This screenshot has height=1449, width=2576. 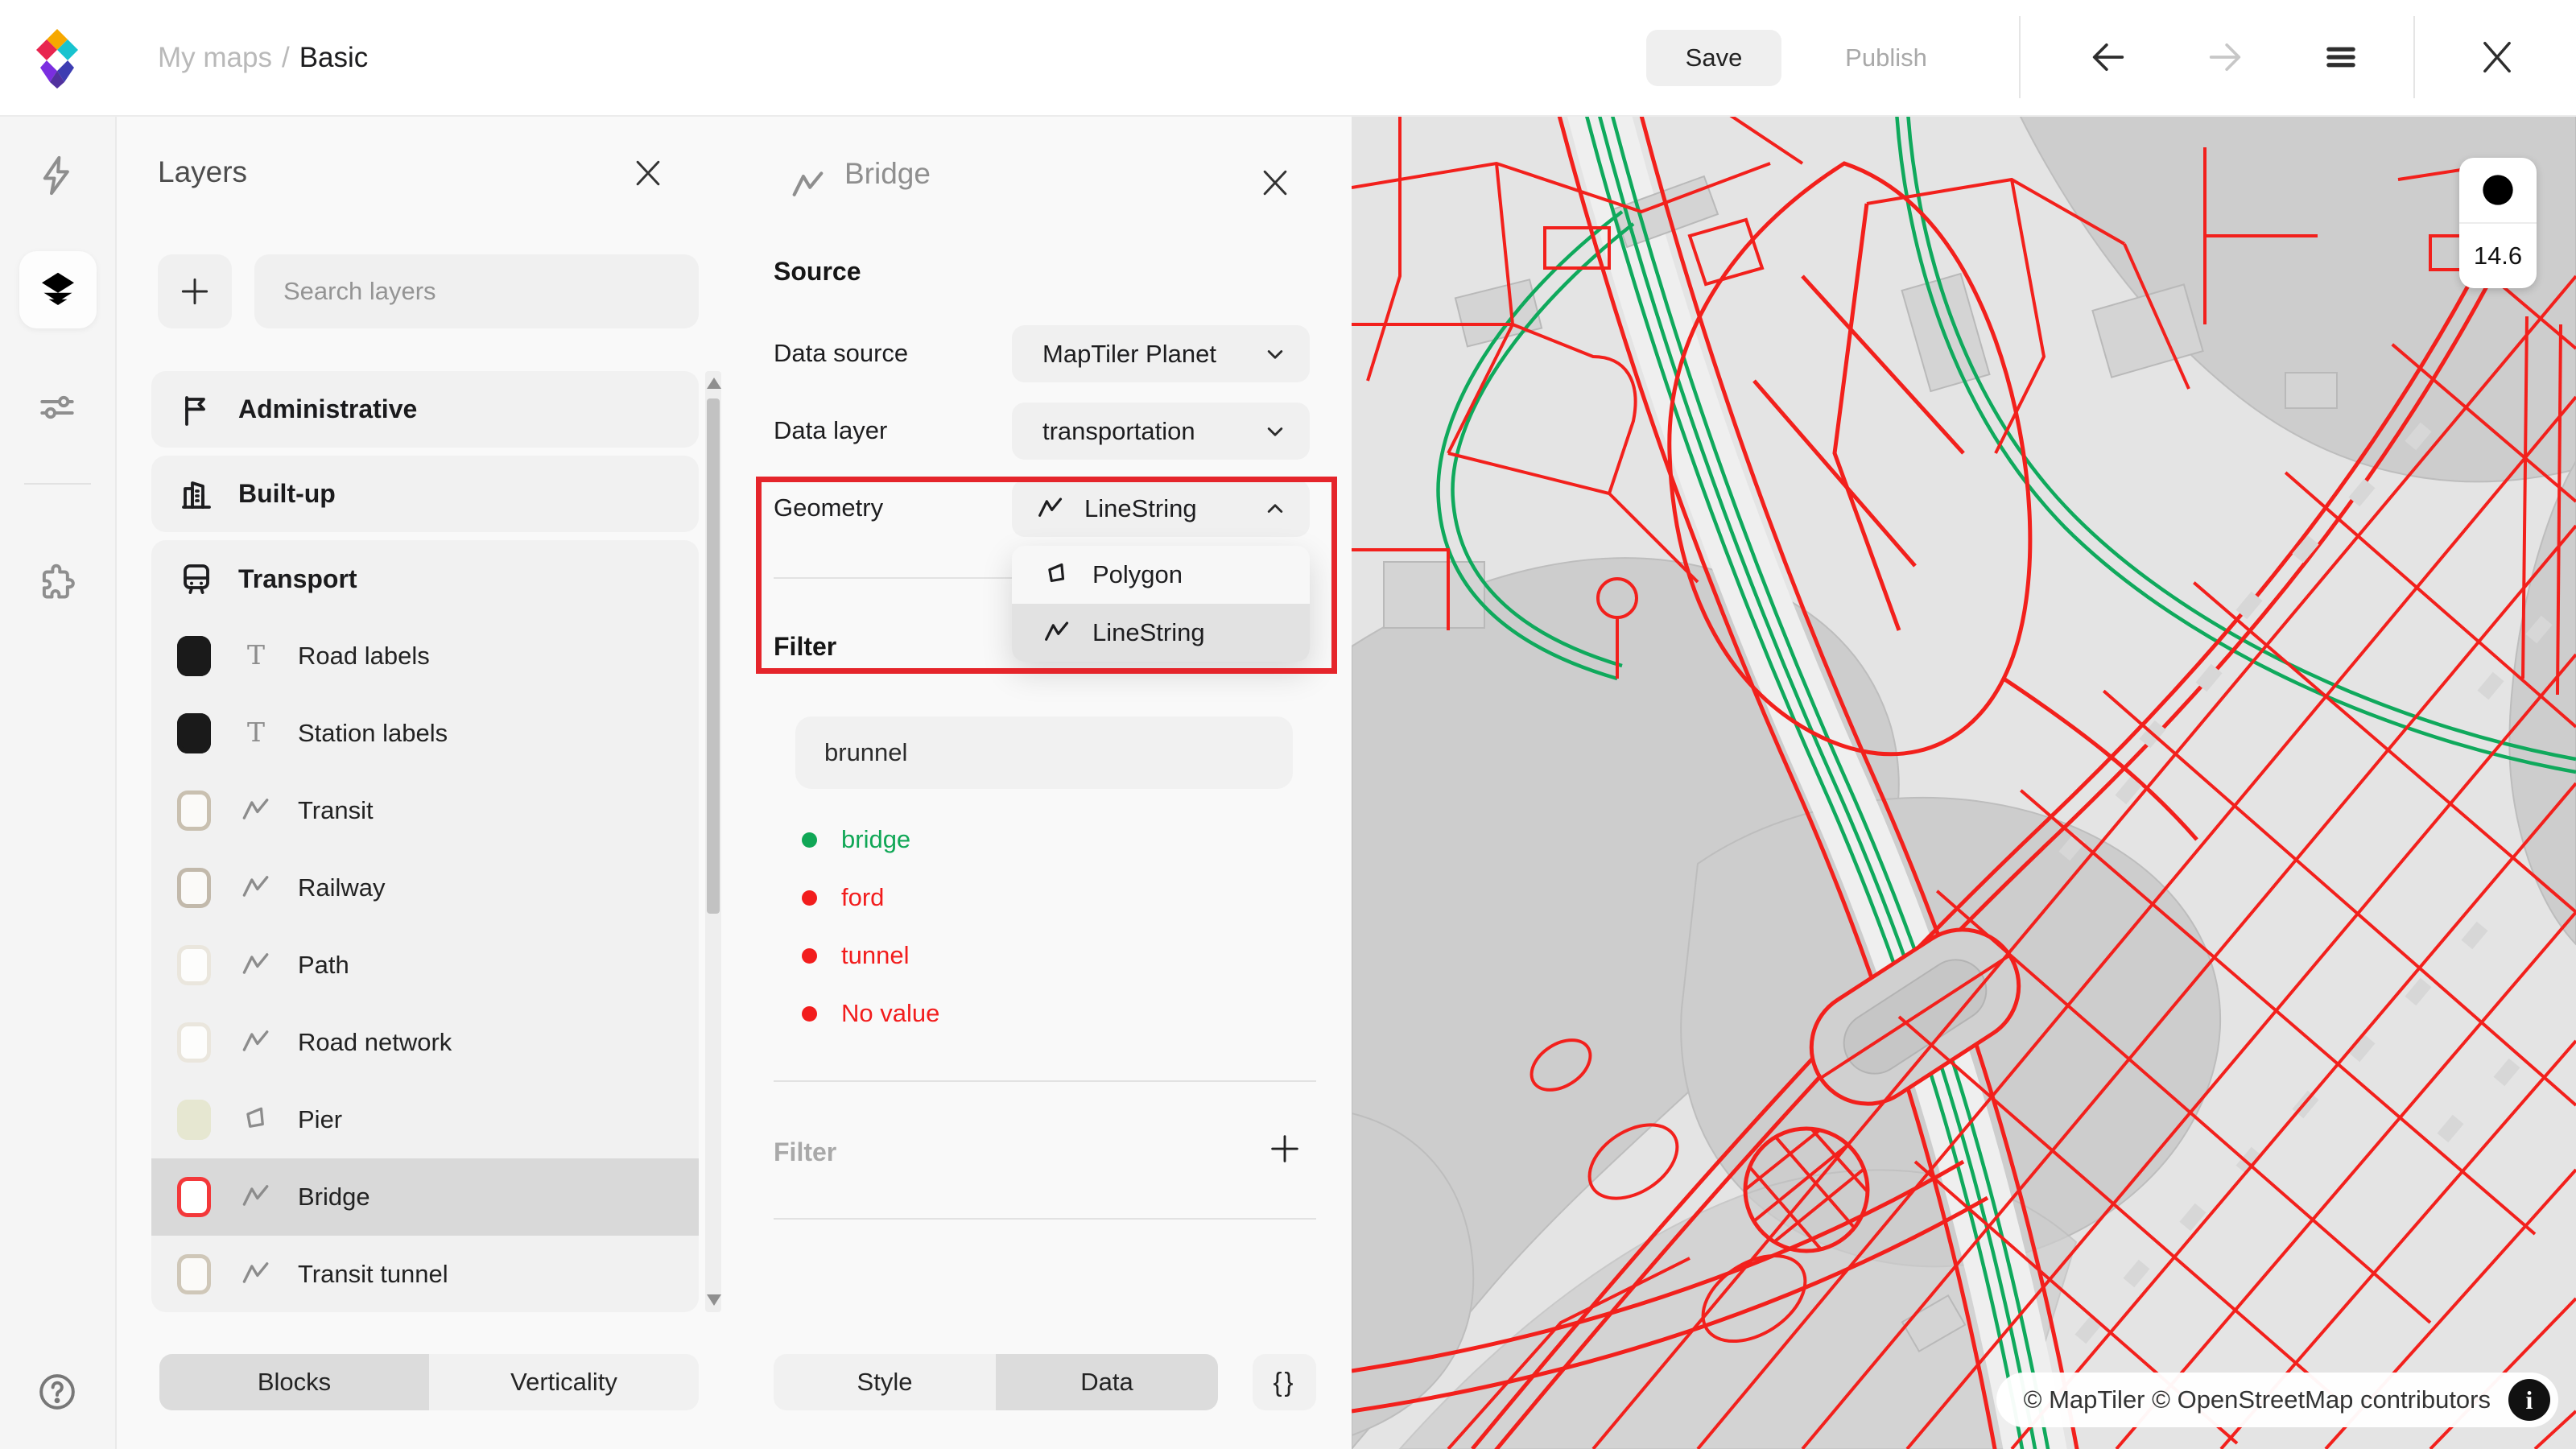 I want to click on layer-label: Path, so click(x=323, y=965).